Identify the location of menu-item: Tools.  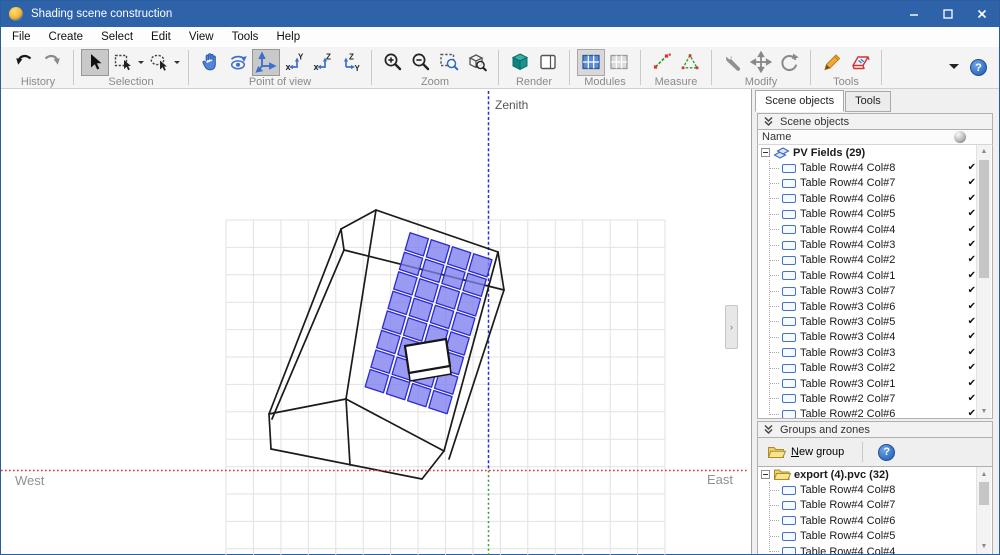
(245, 37).